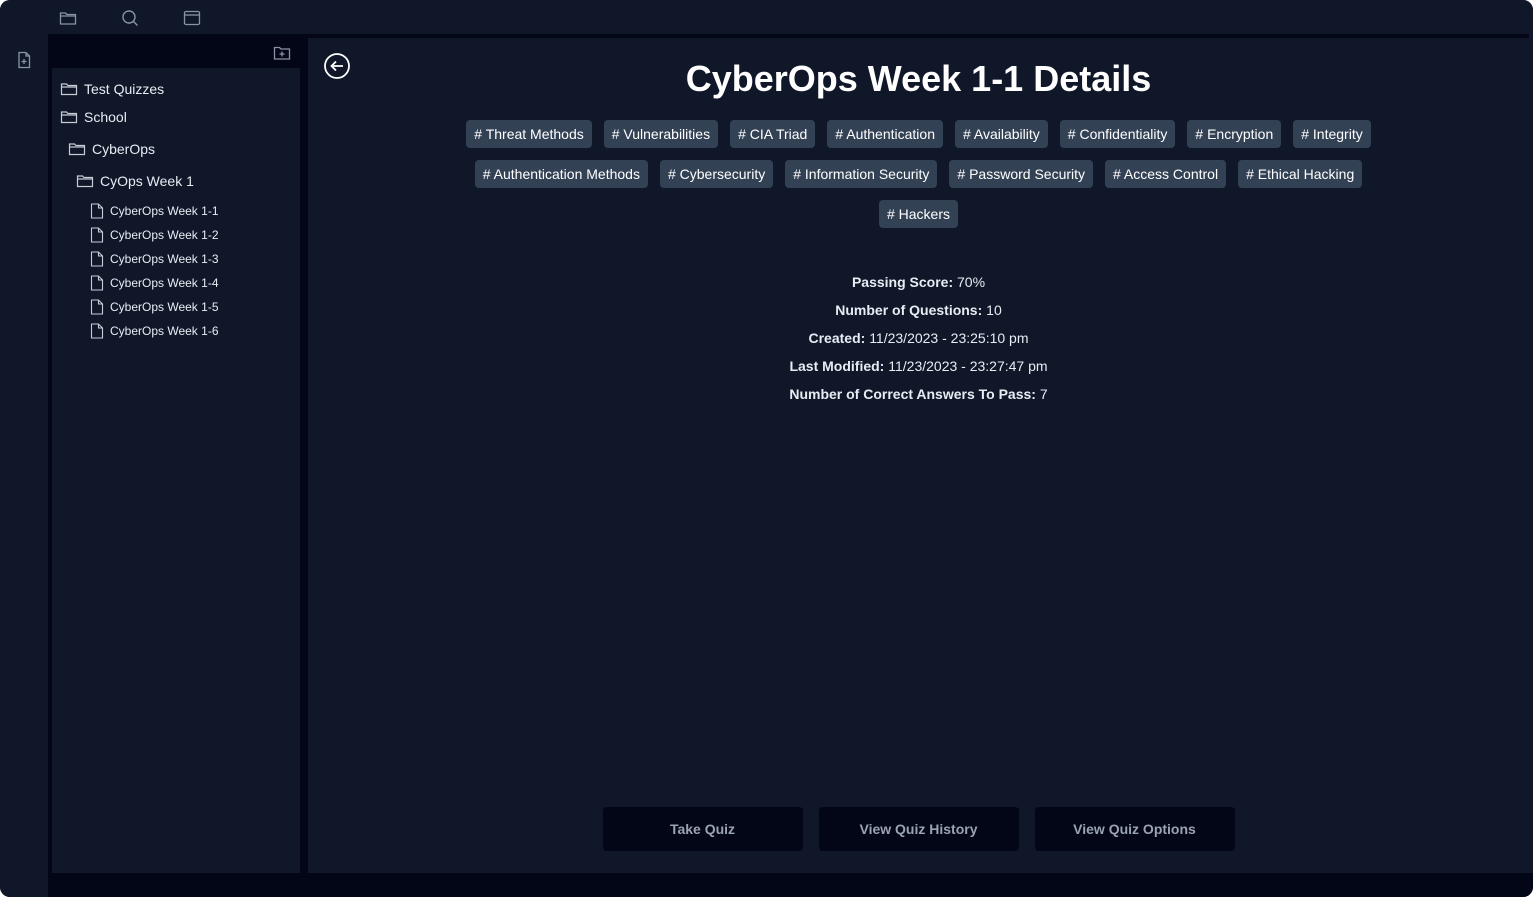 This screenshot has height=897, width=1533. What do you see at coordinates (909, 310) in the screenshot?
I see `detail-label: Number of Questions:` at bounding box center [909, 310].